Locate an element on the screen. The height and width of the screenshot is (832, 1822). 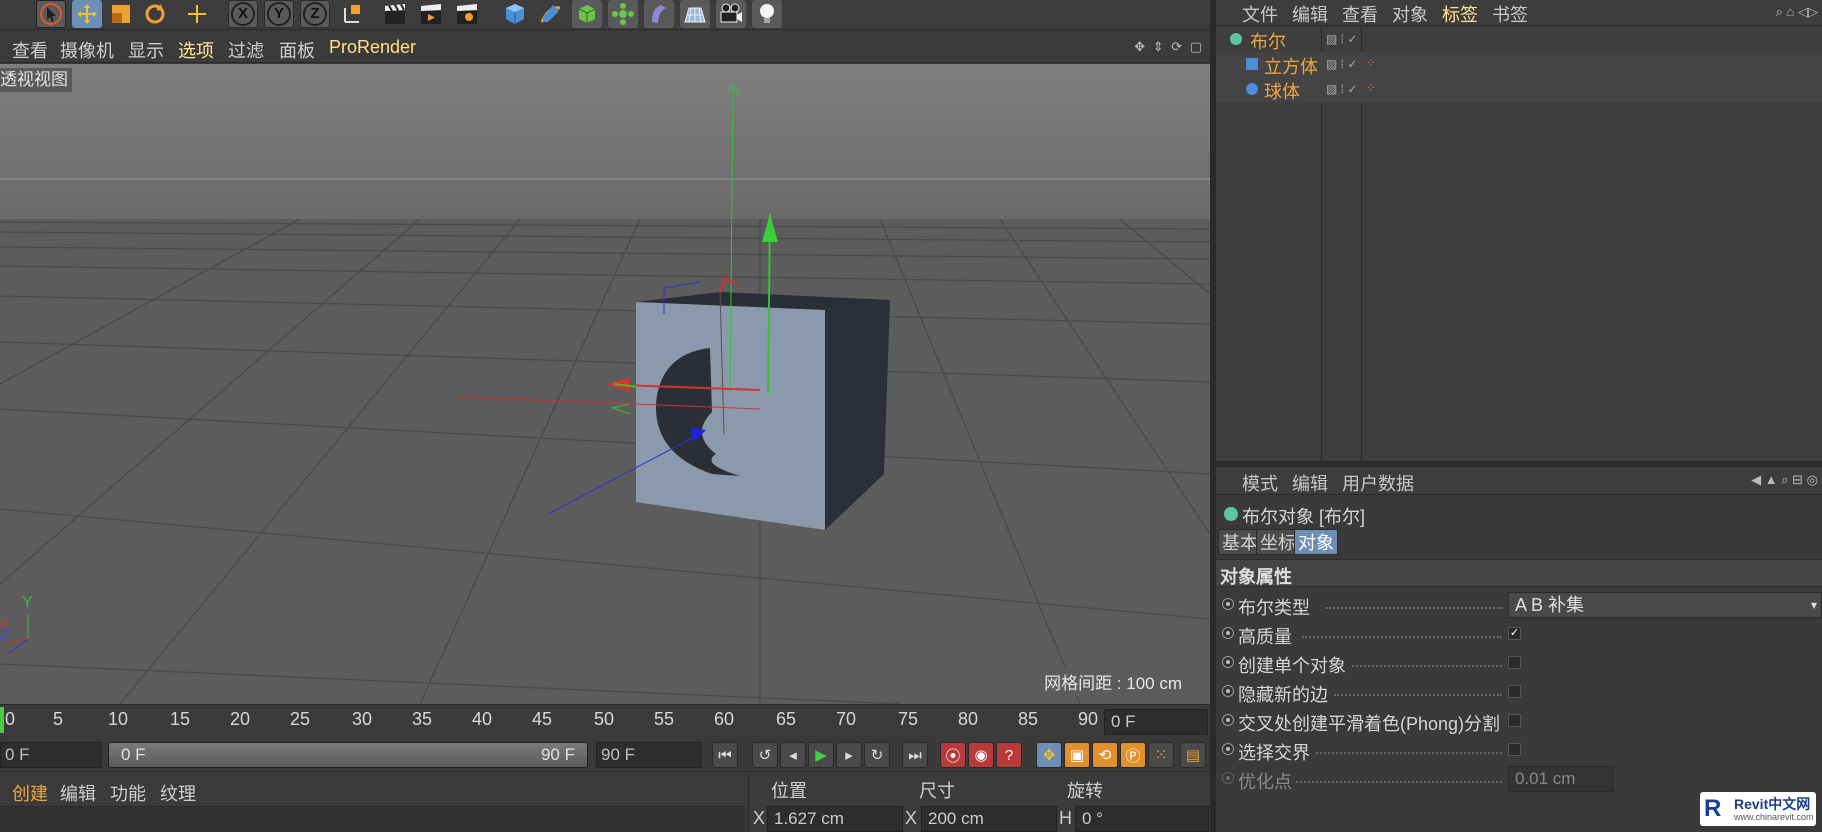
phong-break-checkbox is located at coordinates (1514, 720).